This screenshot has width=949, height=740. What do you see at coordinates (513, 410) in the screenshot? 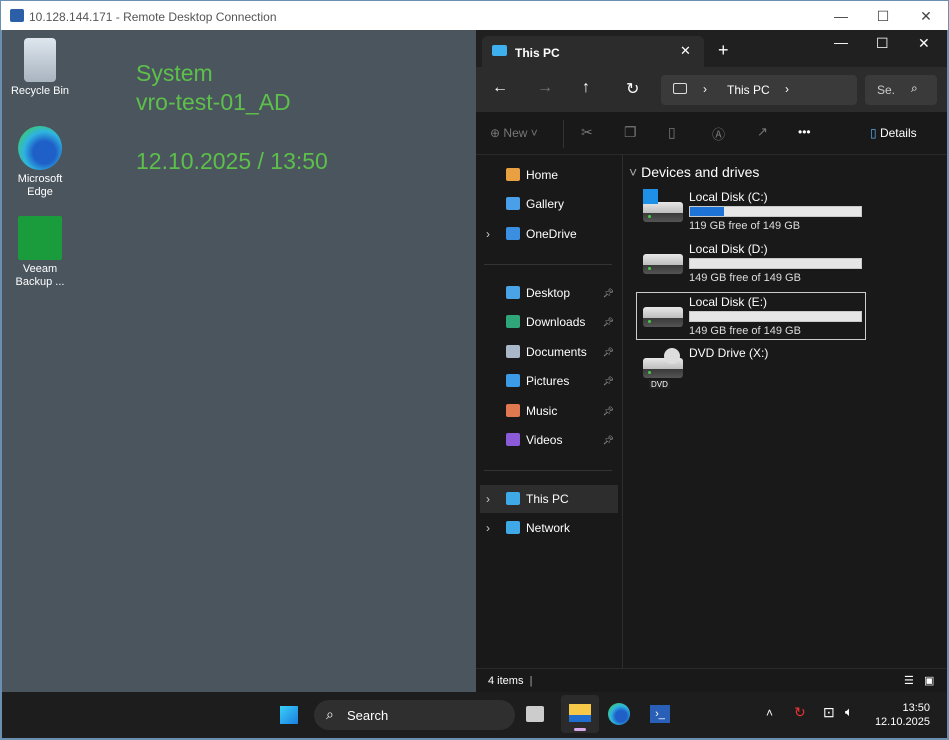
I see `music-icon` at bounding box center [513, 410].